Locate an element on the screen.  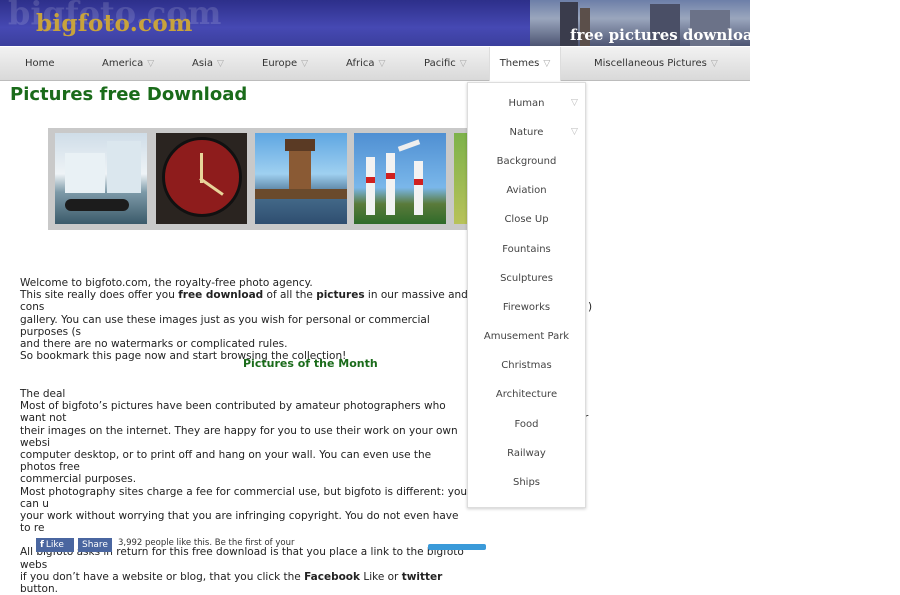
menu-item-ships: Ships is located at coordinates (526, 482).